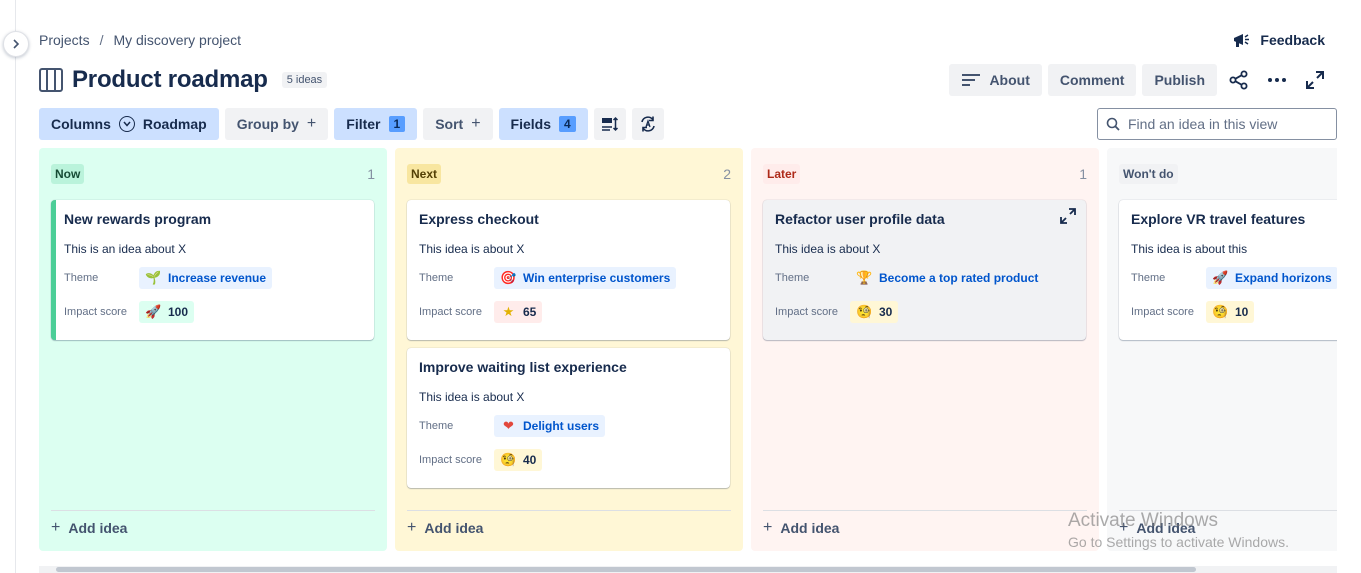 Image resolution: width=1361 pixels, height=573 pixels. What do you see at coordinates (177, 40) in the screenshot?
I see `breadcrumb-project-link: My discovery project` at bounding box center [177, 40].